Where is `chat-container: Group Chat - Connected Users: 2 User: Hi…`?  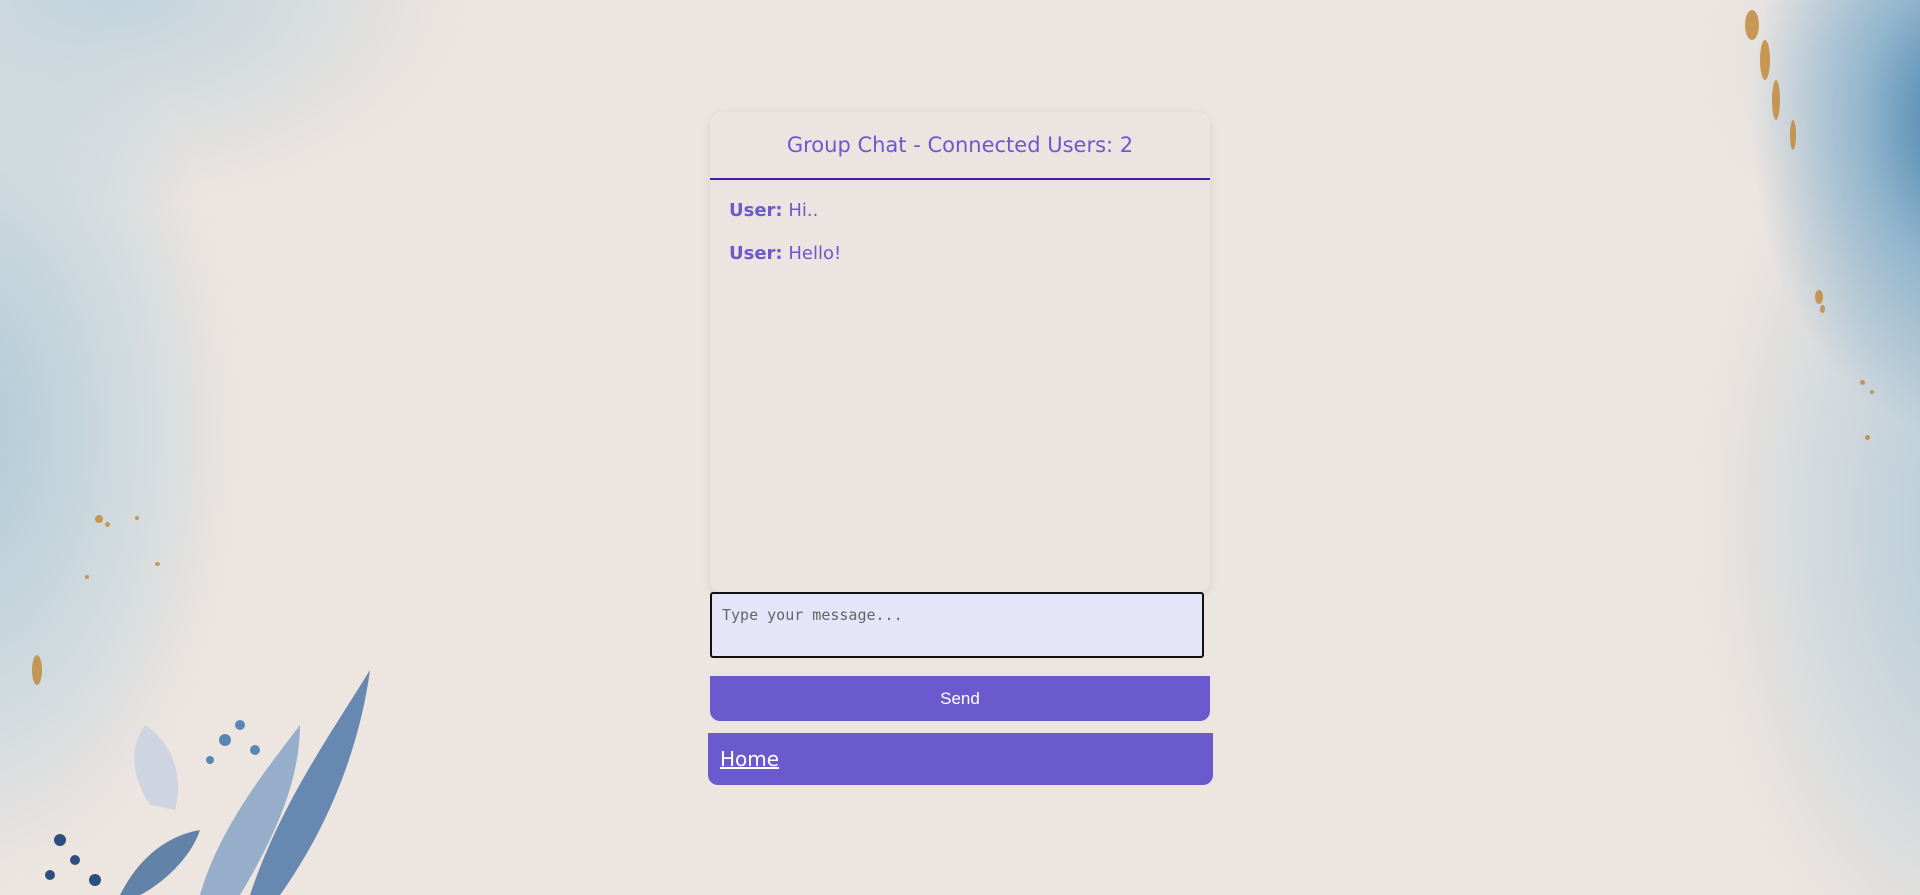
chat-container: Group Chat - Connected Users: 2 User: Hi… is located at coordinates (960, 352).